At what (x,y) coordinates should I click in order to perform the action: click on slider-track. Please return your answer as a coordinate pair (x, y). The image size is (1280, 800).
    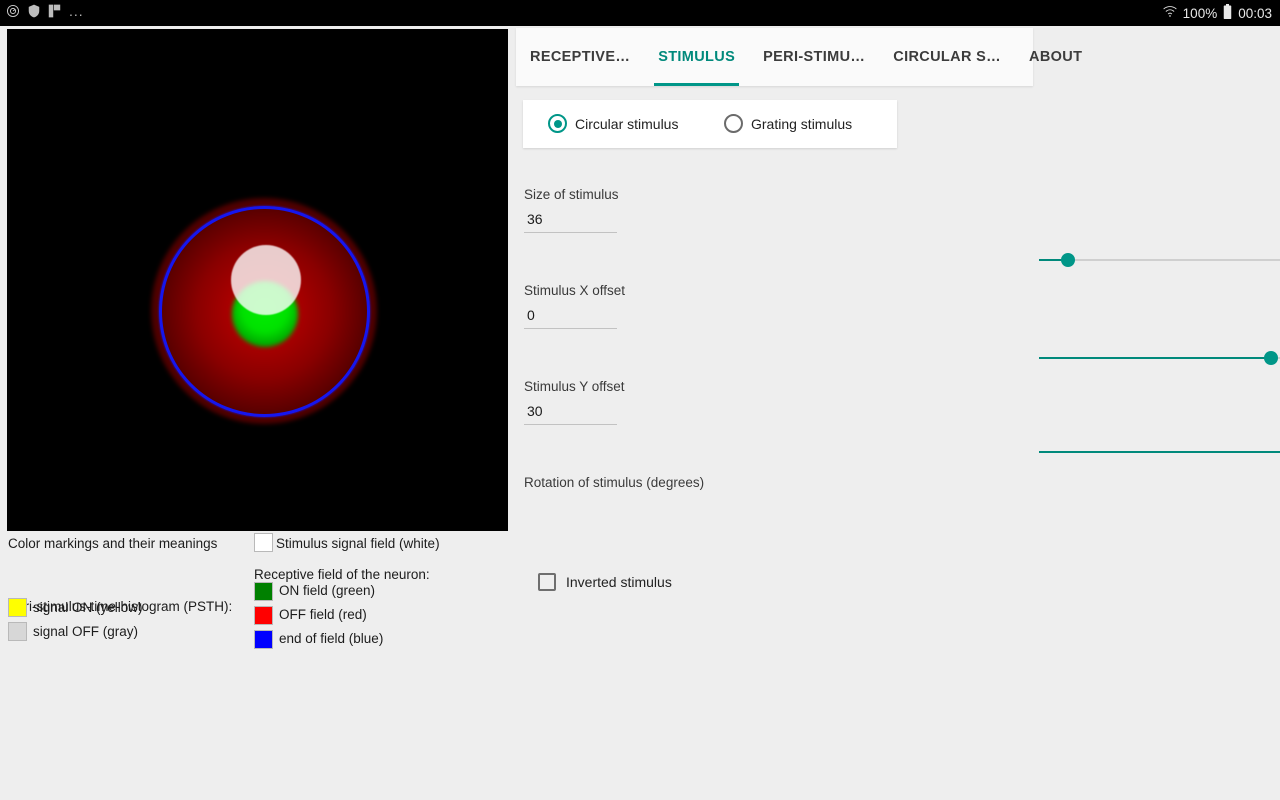
    Looking at the image, I should click on (1159, 260).